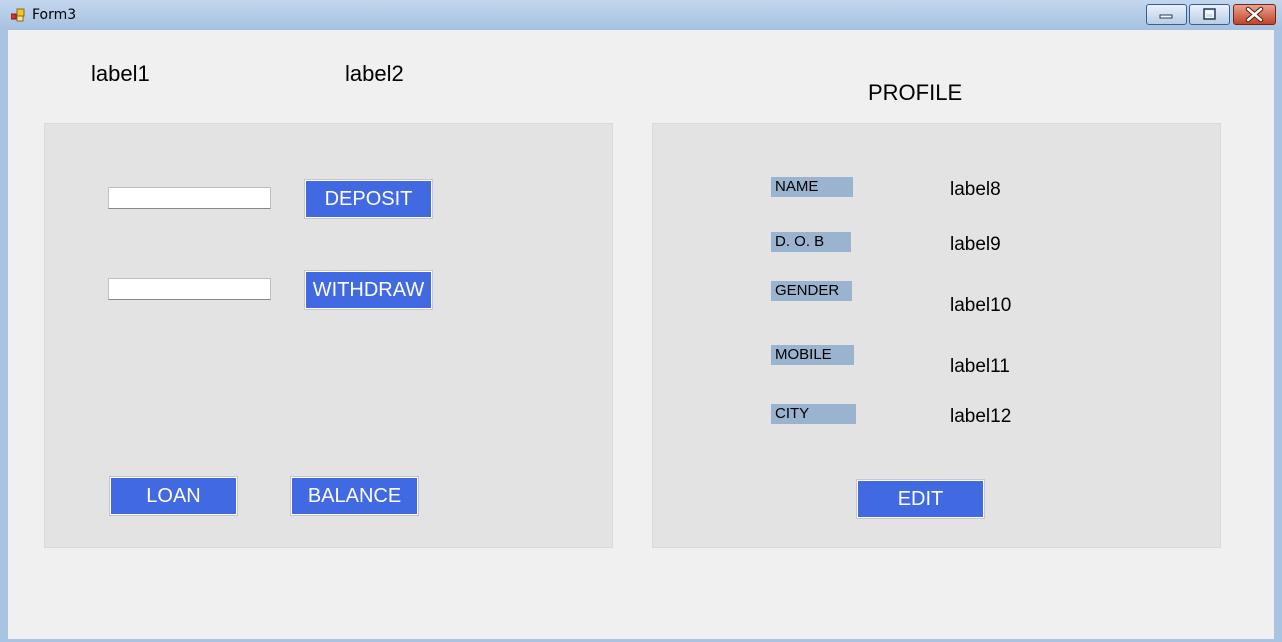  I want to click on minimize-icon, so click(1166, 16).